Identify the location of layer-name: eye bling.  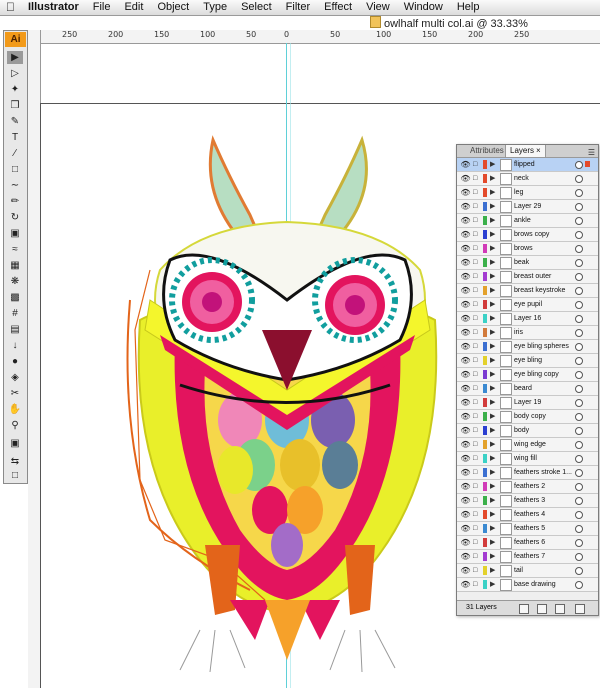
(528, 360).